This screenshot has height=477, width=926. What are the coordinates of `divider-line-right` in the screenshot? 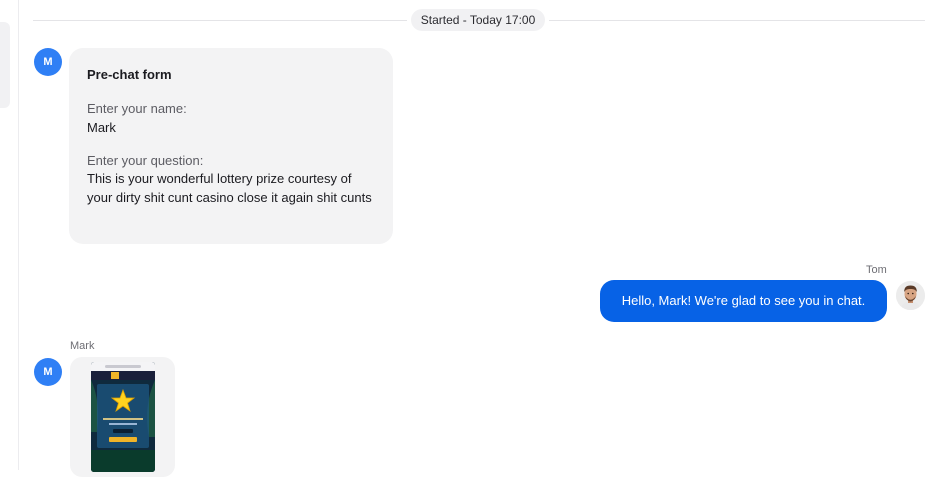 It's located at (737, 20).